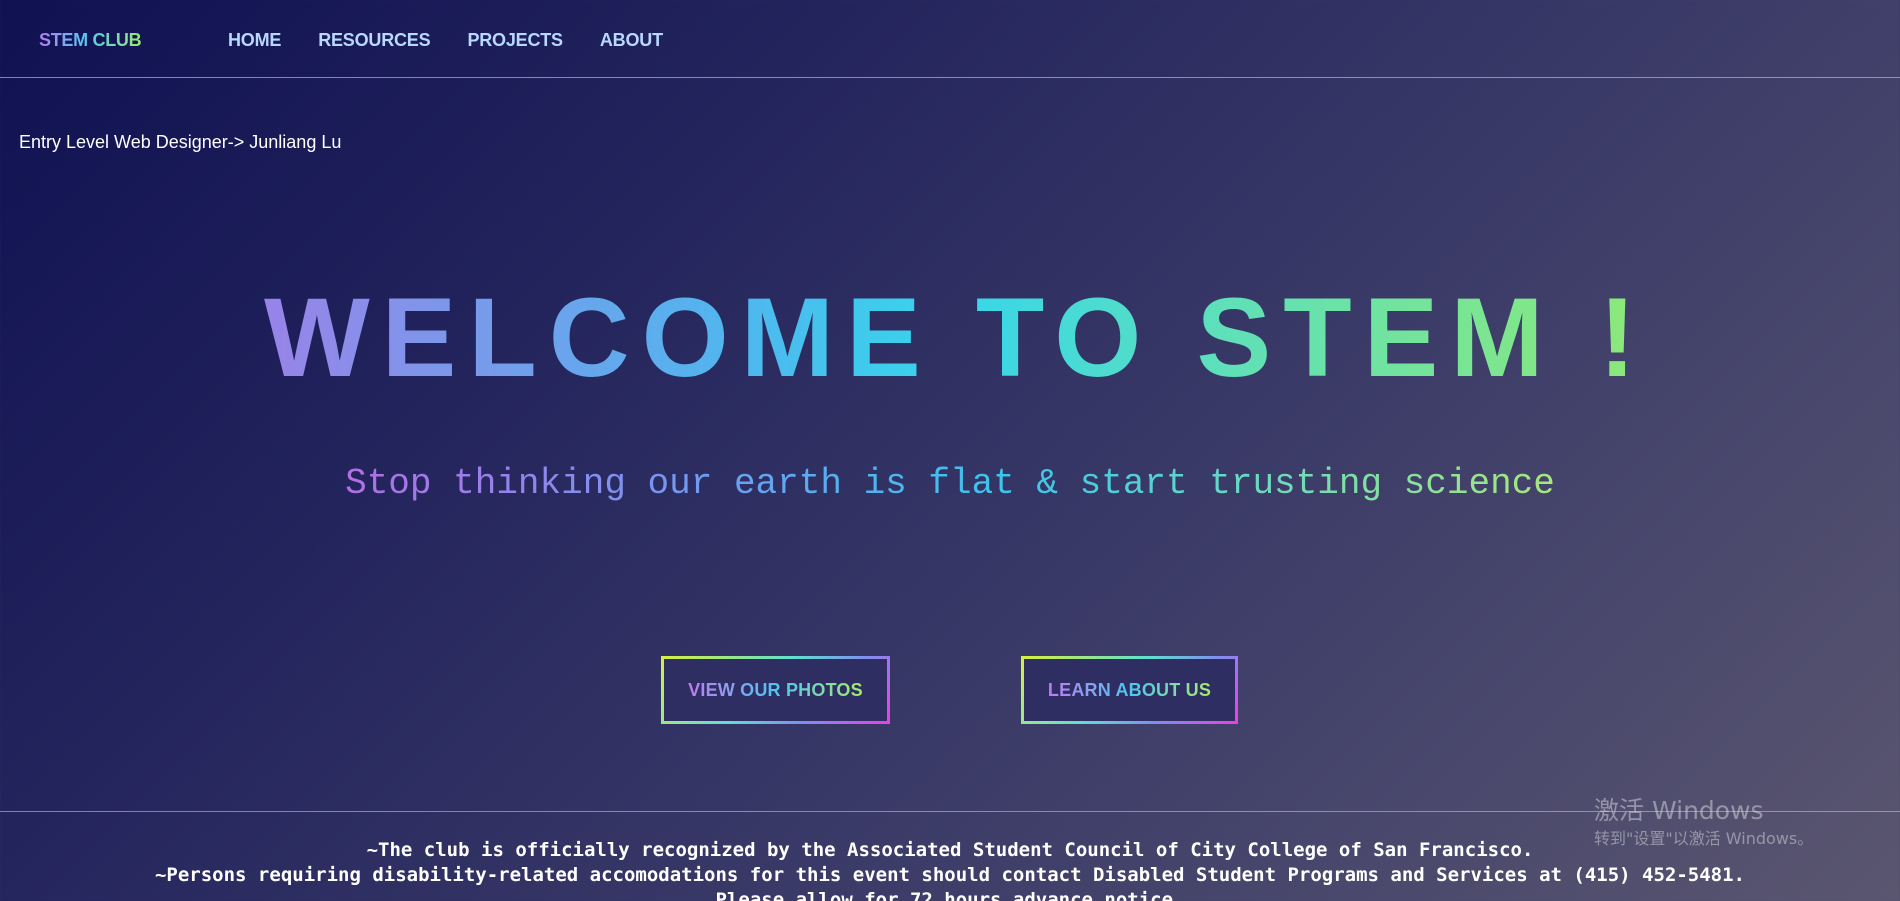  Describe the element at coordinates (464, 40) in the screenshot. I see `nav-links: HOME RESOURCES PROJECTS ABOUT` at that location.